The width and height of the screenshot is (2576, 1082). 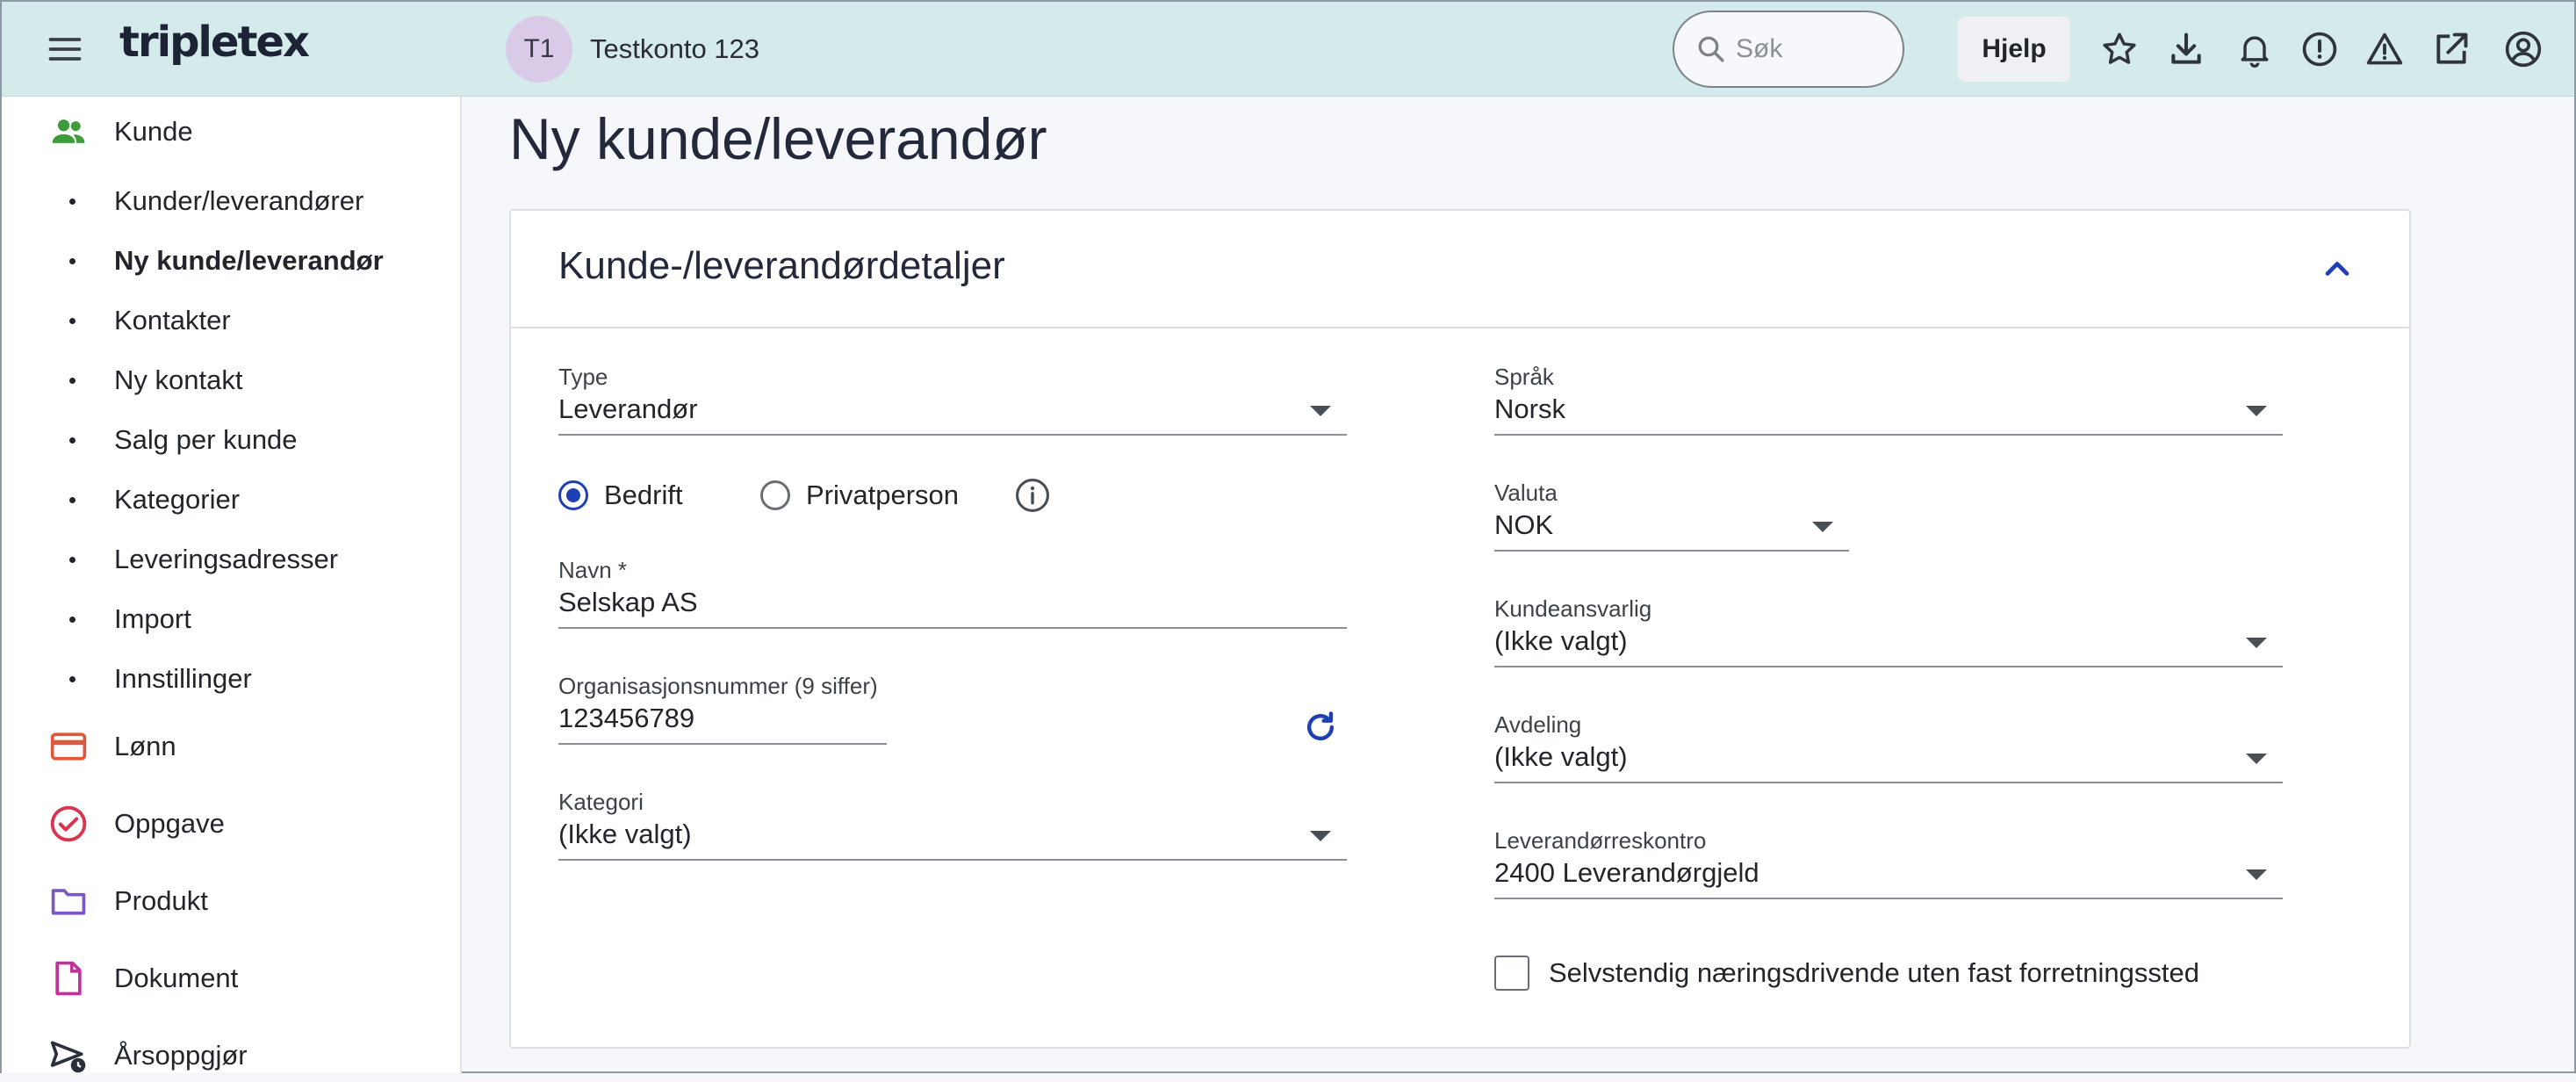 I want to click on sidebar-subitem-salg-per-kunde: Salg per kunde, so click(x=231, y=440).